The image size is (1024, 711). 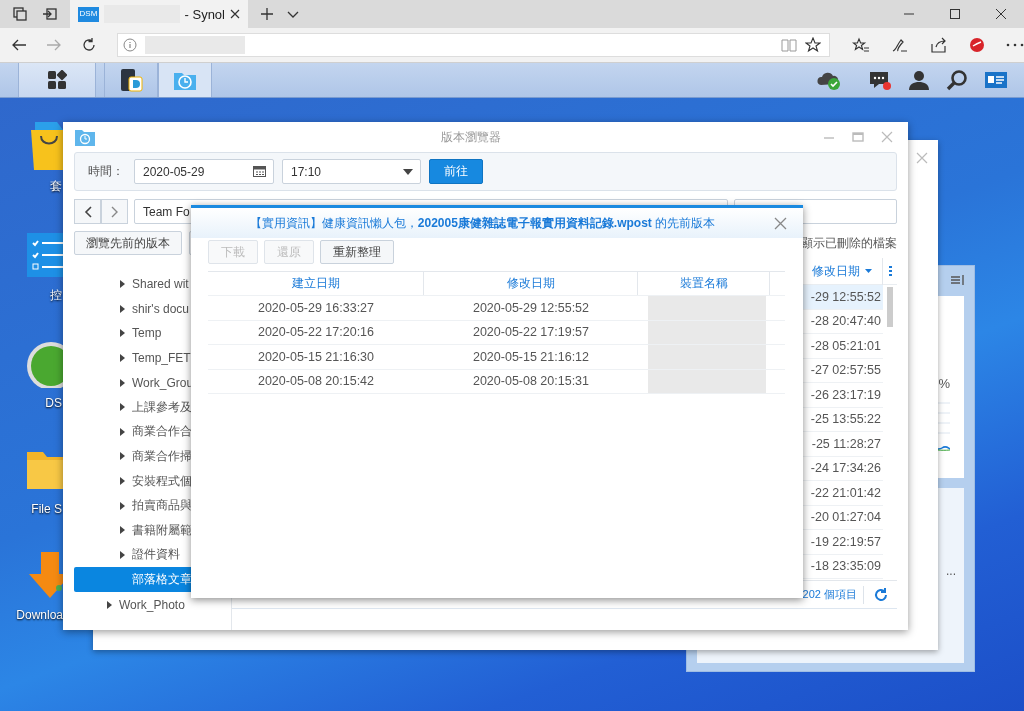 I want to click on table-cell-text: 2020-05-08 20:15:42, so click(x=316, y=382).